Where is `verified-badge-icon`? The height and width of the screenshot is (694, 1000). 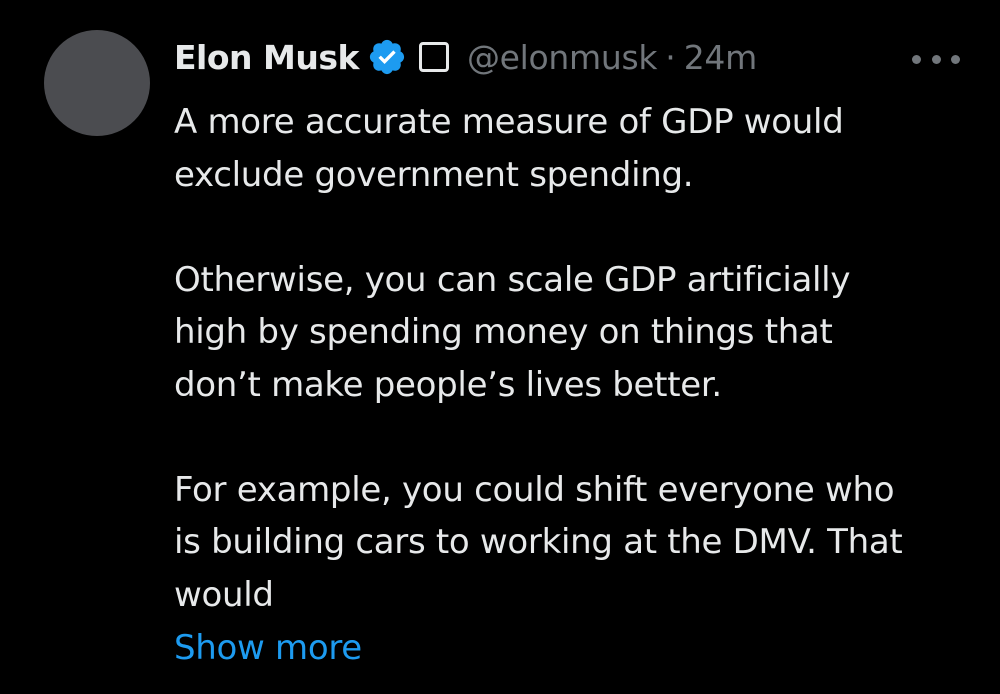
verified-badge-icon is located at coordinates (387, 57).